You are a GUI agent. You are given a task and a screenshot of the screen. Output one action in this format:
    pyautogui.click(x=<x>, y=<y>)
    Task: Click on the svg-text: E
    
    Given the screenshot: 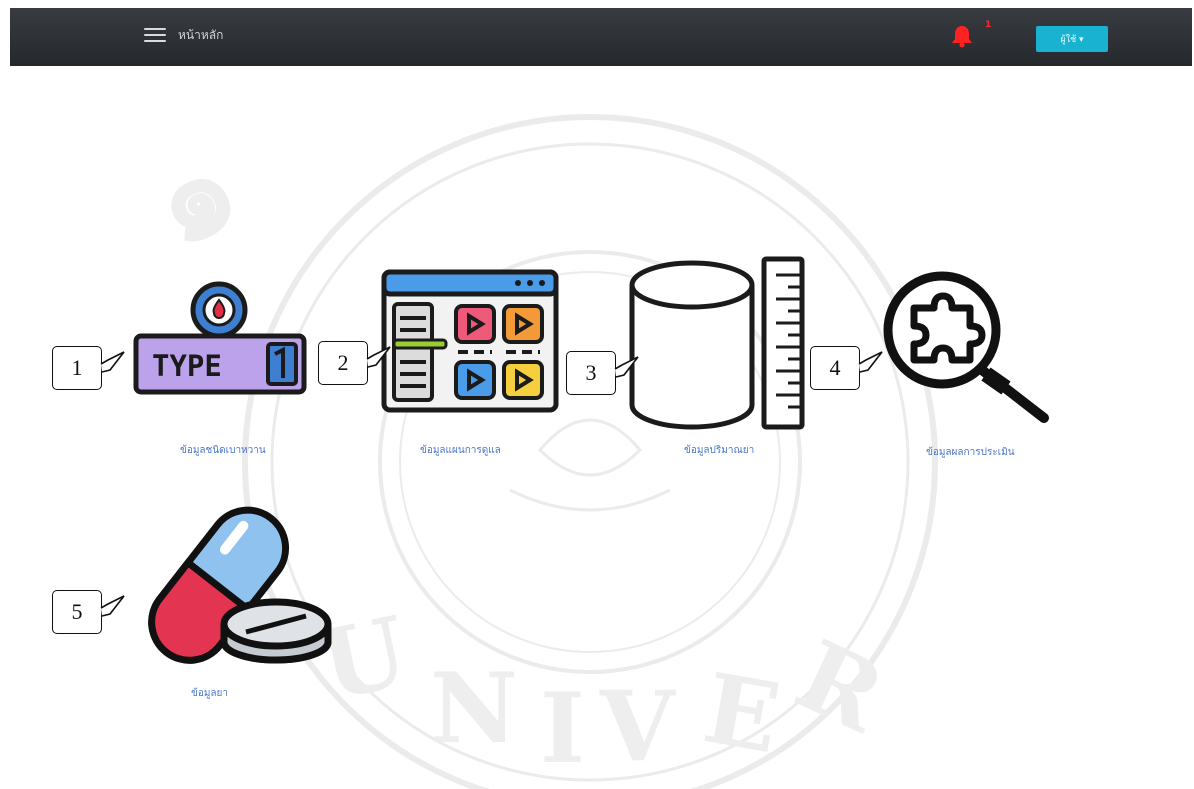 What is the action you would take?
    pyautogui.click(x=742, y=713)
    